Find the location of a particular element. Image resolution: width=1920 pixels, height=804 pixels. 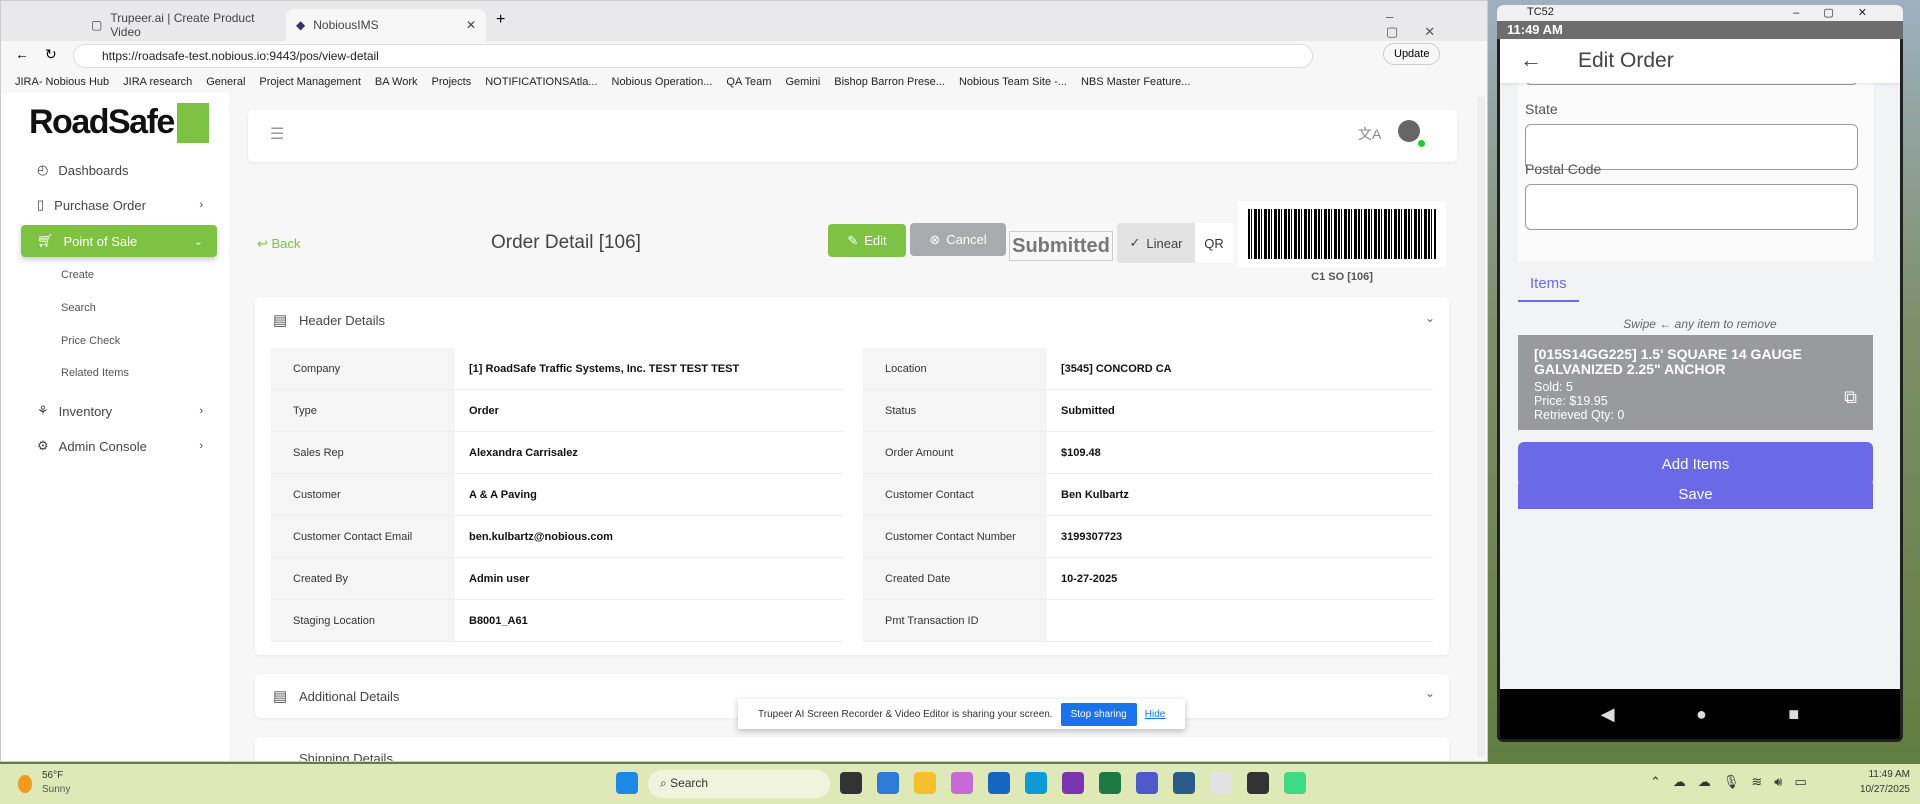

linear-toggle: ✓ Linear is located at coordinates (1156, 243).